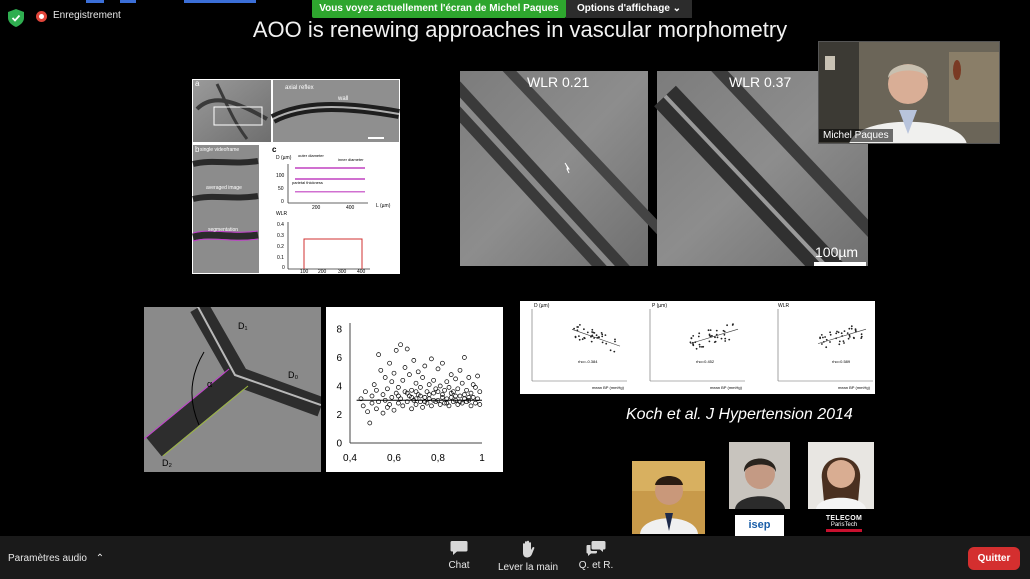 This screenshot has width=1030, height=579. I want to click on y-tick-bottom: 0.3, so click(280, 236).